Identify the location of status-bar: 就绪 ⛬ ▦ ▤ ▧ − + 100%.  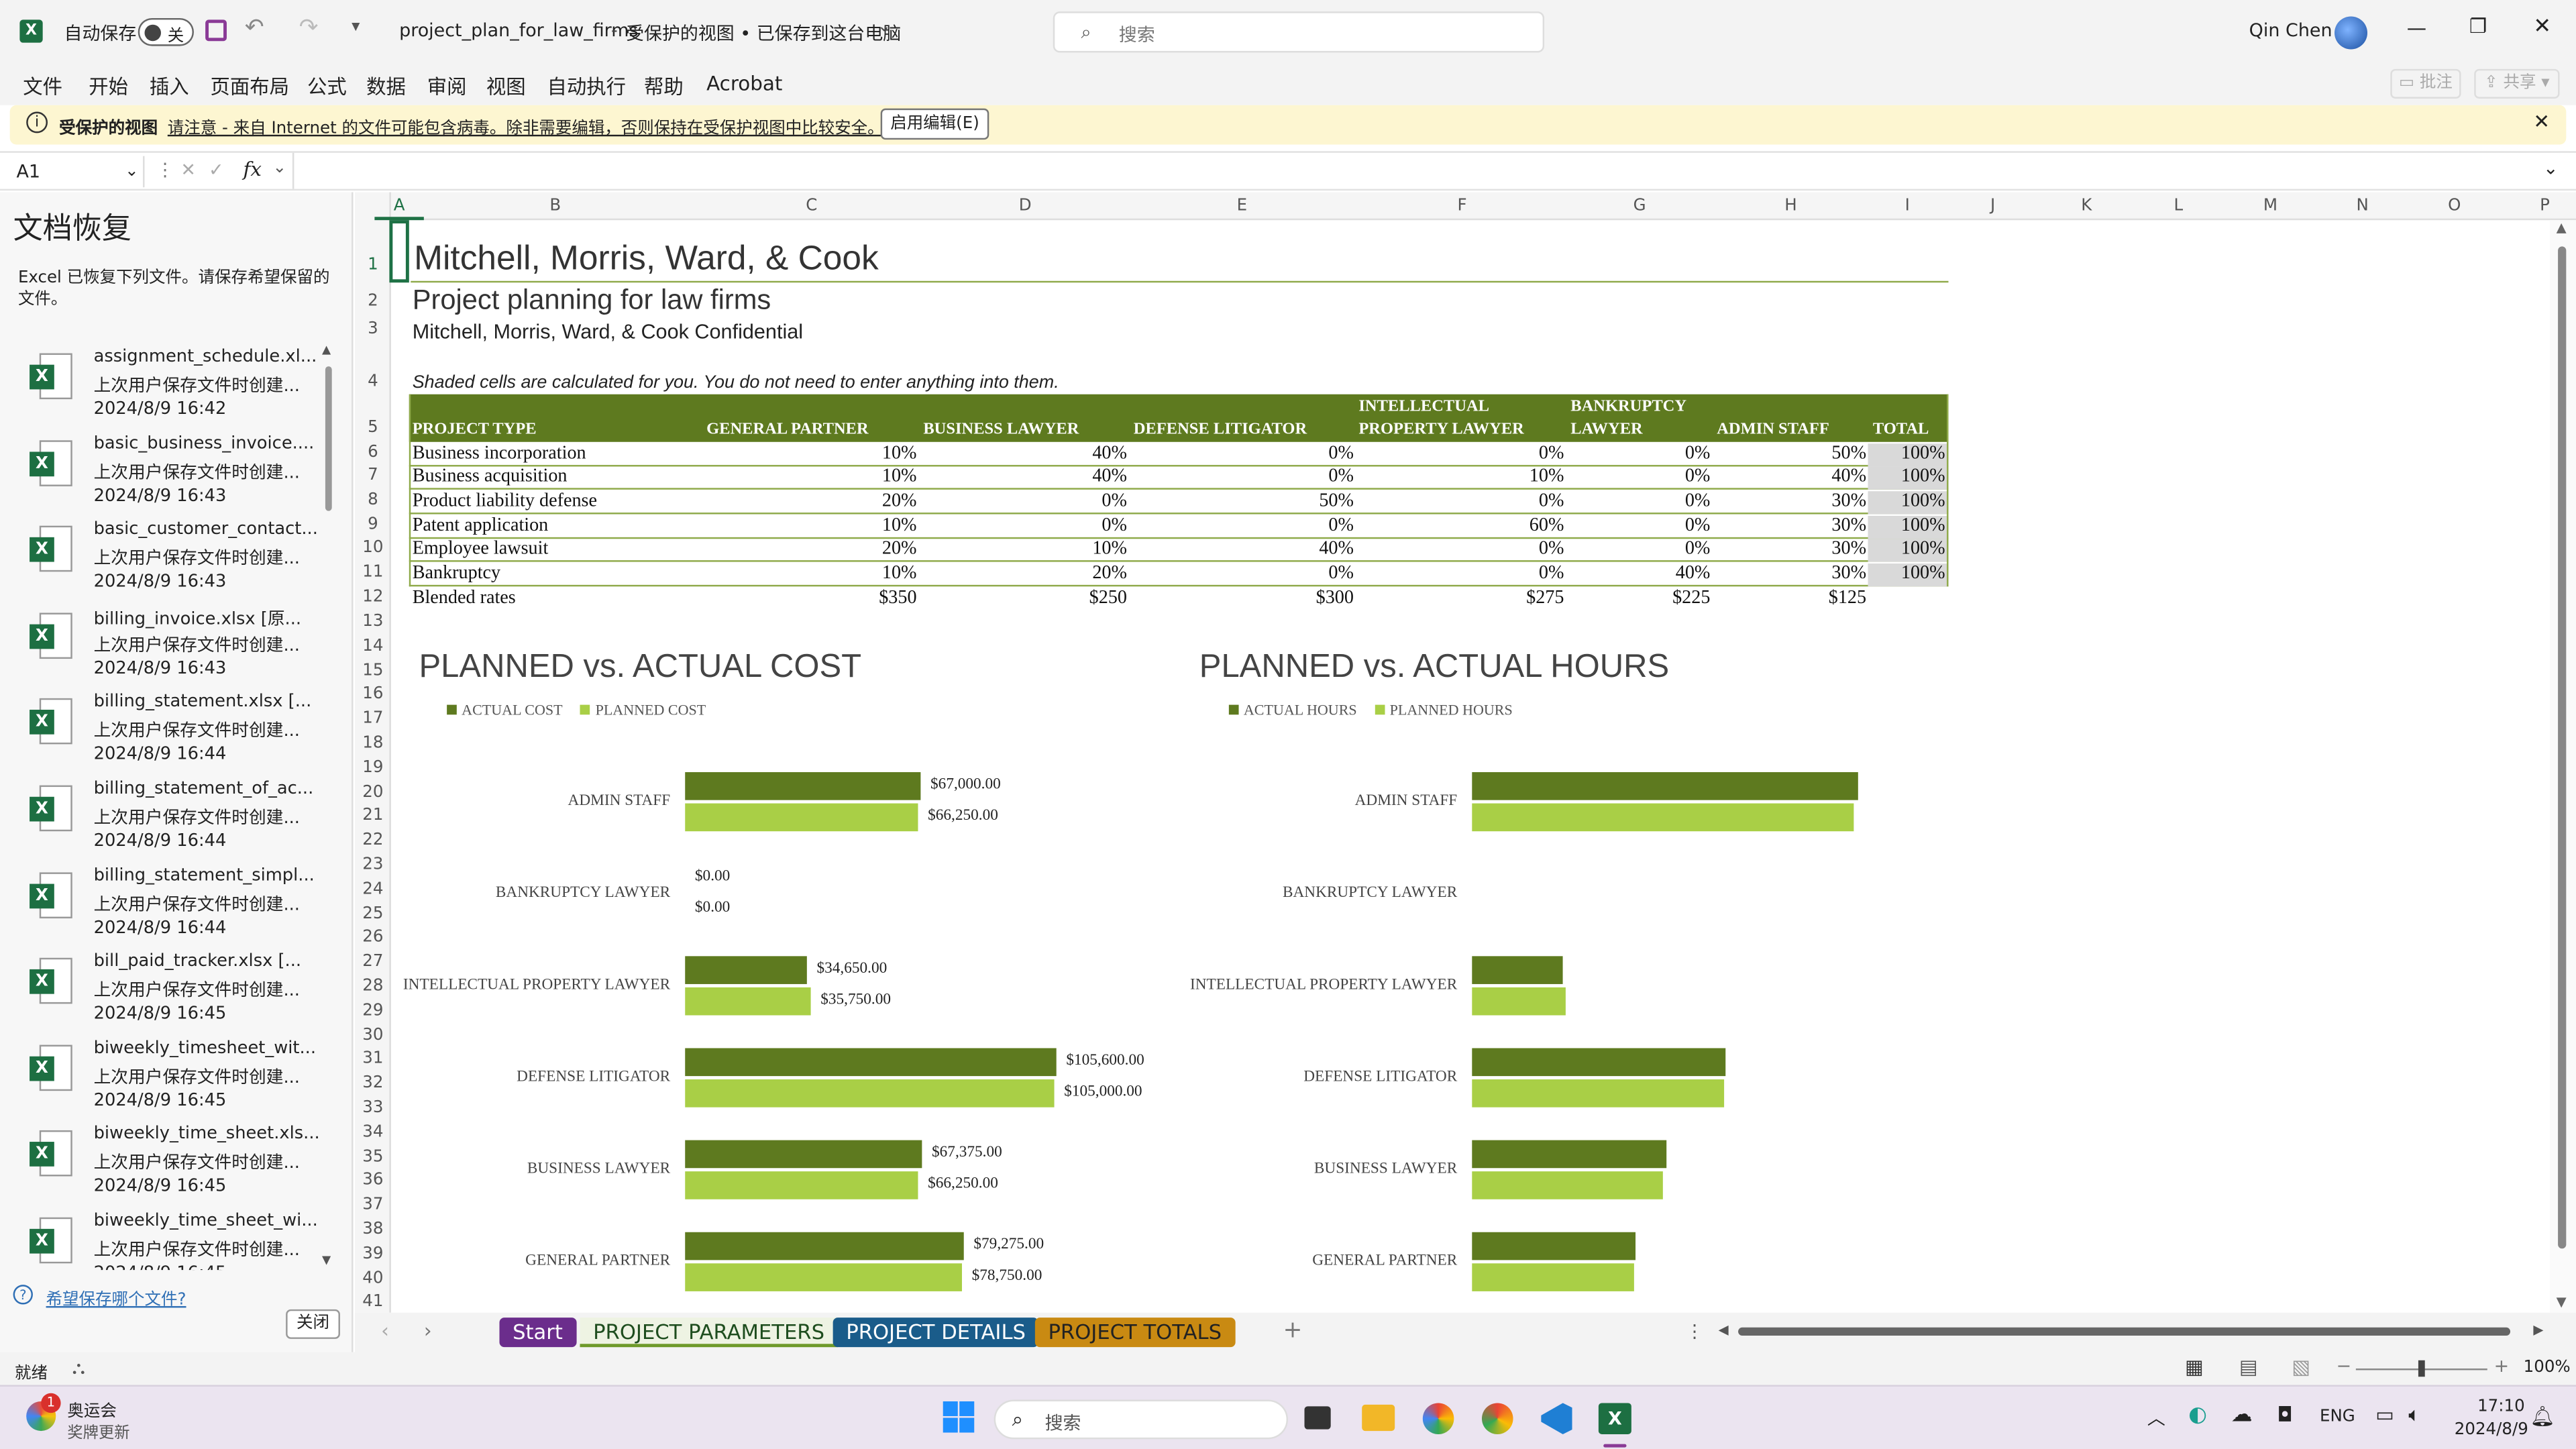
(1288, 1368).